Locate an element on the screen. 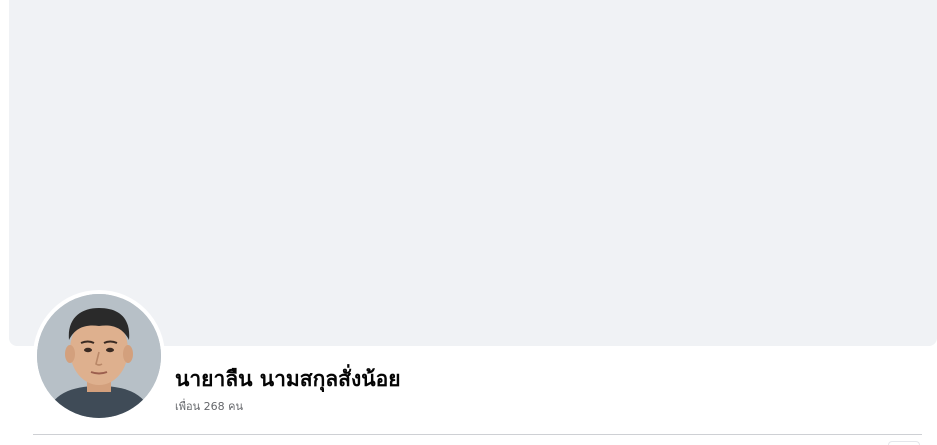  profile-avatar is located at coordinates (99, 356).